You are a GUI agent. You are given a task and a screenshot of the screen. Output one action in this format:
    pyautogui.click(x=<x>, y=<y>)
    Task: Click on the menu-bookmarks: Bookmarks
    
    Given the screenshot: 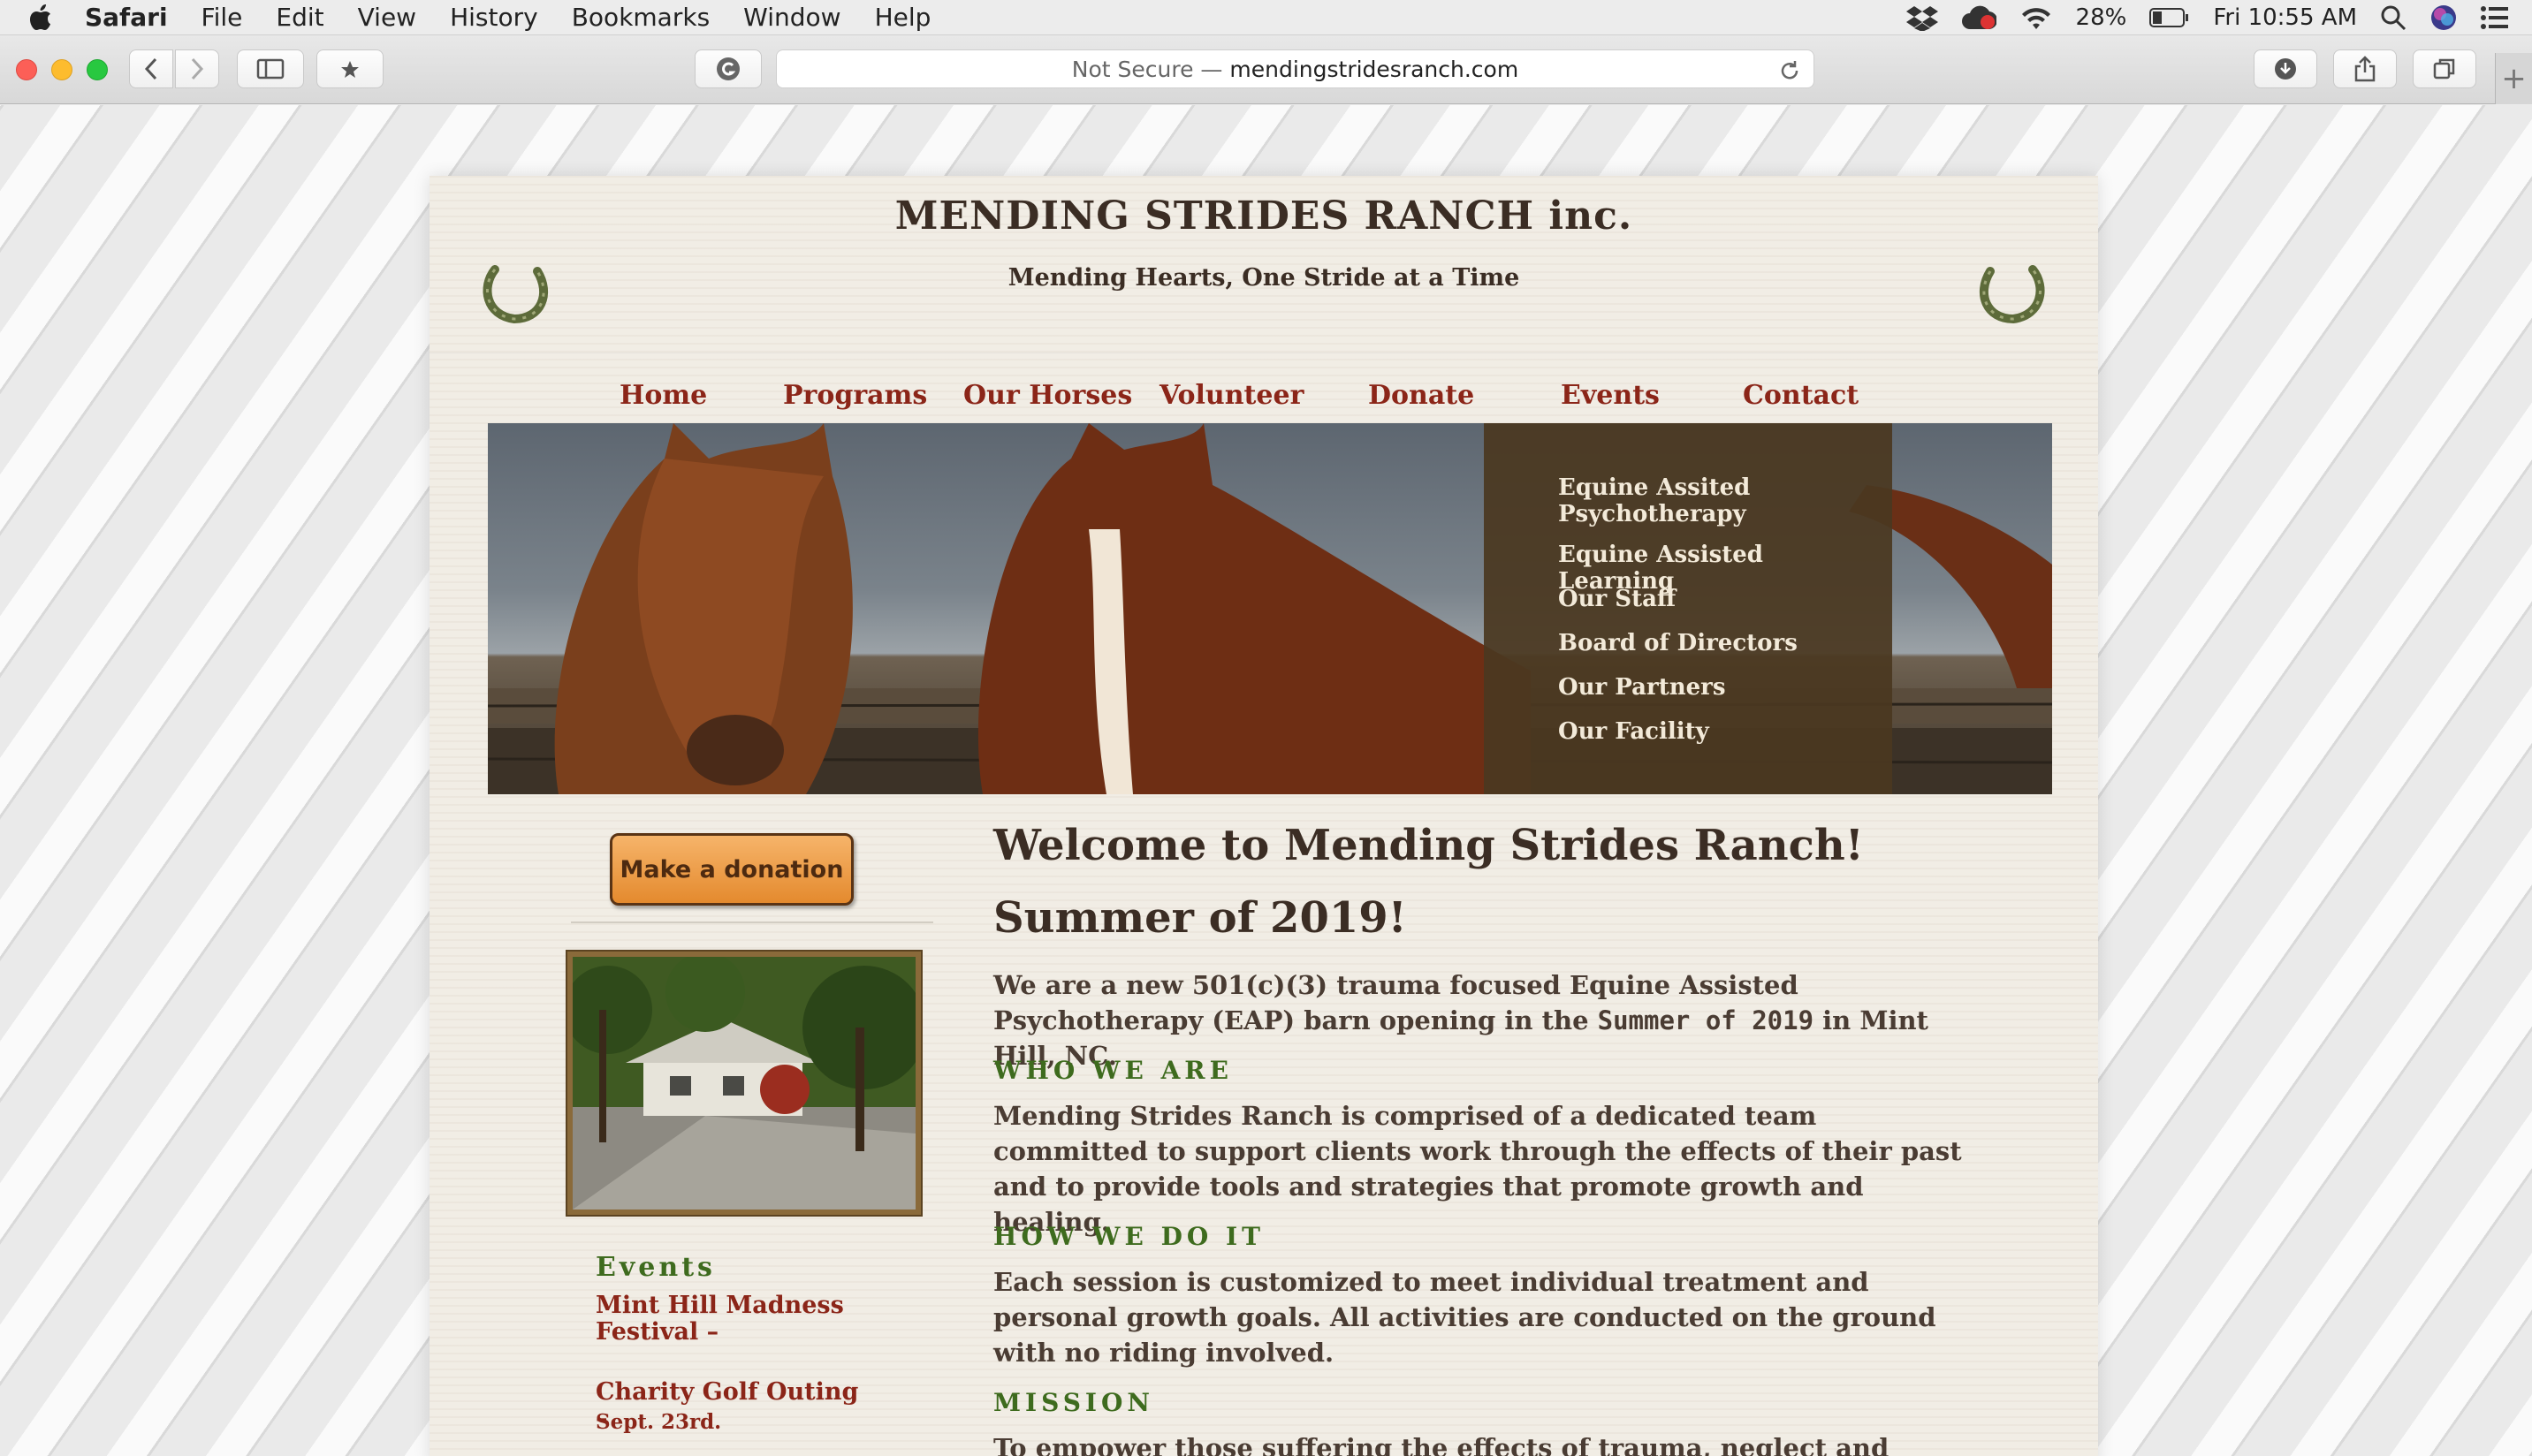 What is the action you would take?
    pyautogui.click(x=641, y=17)
    